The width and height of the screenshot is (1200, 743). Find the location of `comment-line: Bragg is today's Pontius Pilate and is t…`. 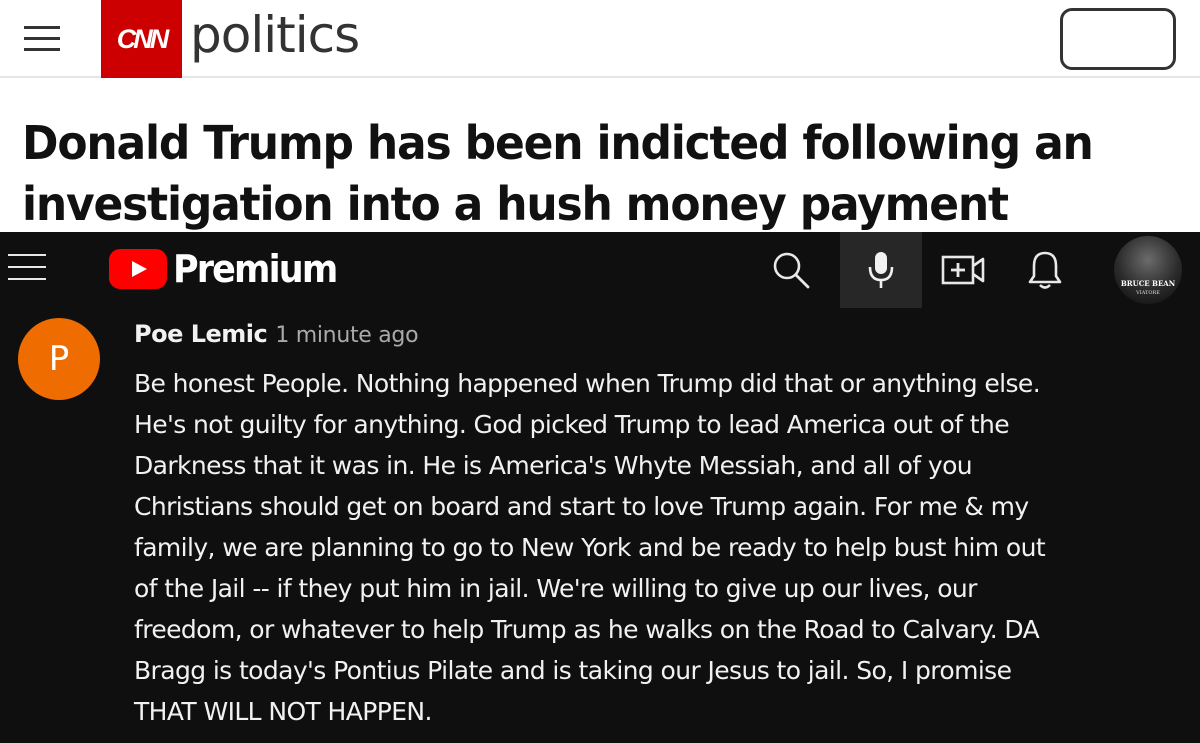

comment-line: Bragg is today's Pontius Pilate and is t… is located at coordinates (573, 670).